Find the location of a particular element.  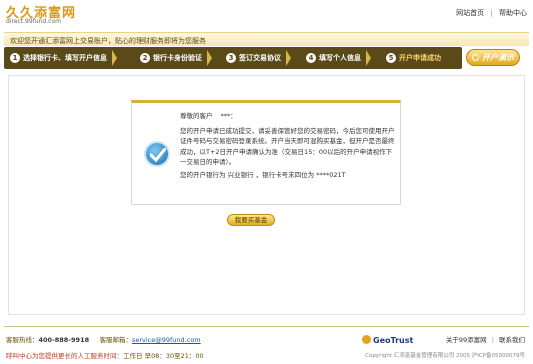

greeting: 尊敬的客户 ***： is located at coordinates (287, 116).